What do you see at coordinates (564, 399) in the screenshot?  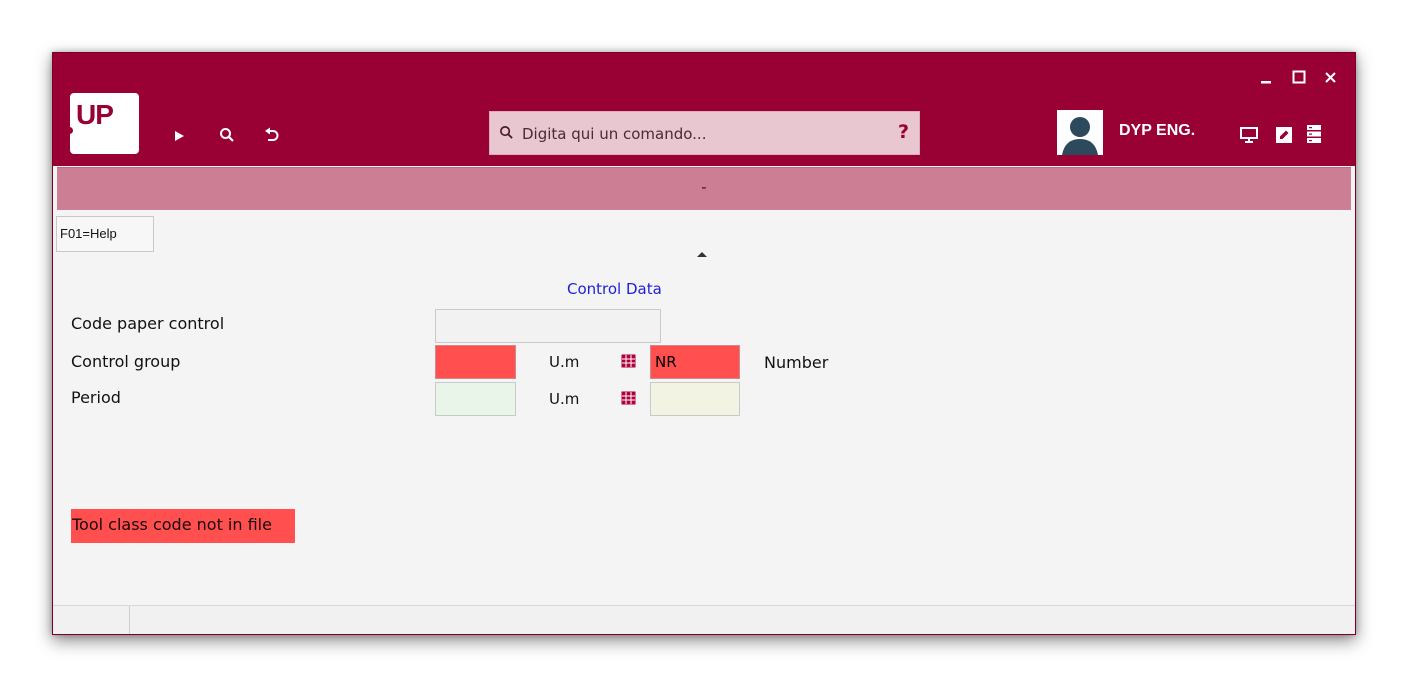 I see `period-um-label: U.m` at bounding box center [564, 399].